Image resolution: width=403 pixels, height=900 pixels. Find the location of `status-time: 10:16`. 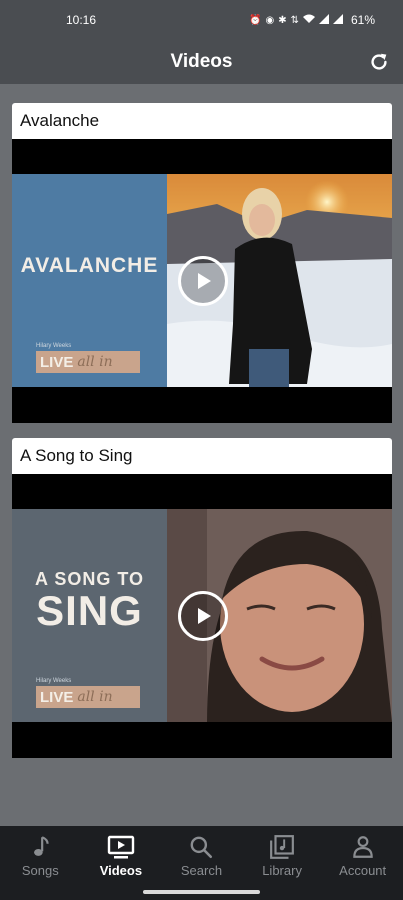

status-time: 10:16 is located at coordinates (81, 20).